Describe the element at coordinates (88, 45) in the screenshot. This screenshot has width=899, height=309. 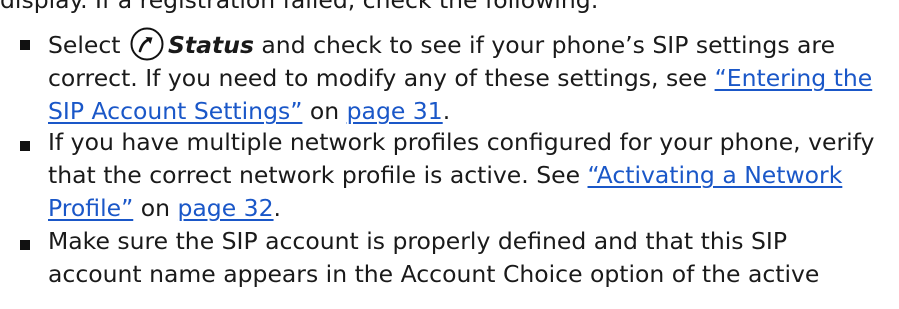
I see `text-run: Select` at that location.